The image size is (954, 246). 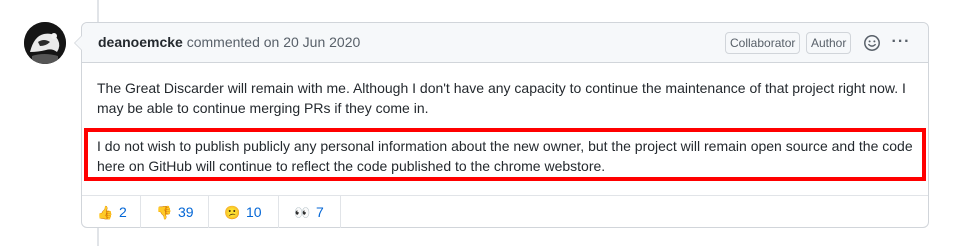 I want to click on reaction-count: 7, so click(x=320, y=212).